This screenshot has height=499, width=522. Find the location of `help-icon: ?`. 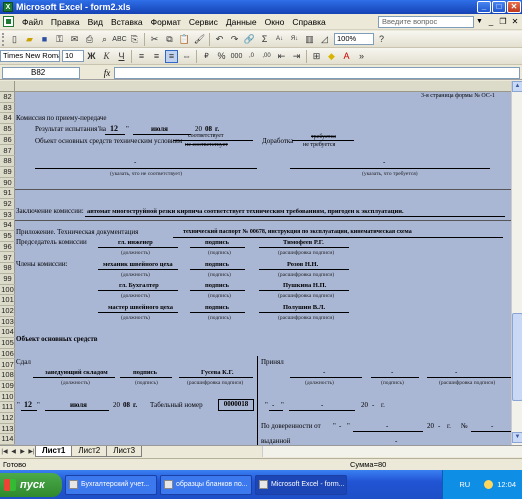

help-icon: ? is located at coordinates (381, 39).